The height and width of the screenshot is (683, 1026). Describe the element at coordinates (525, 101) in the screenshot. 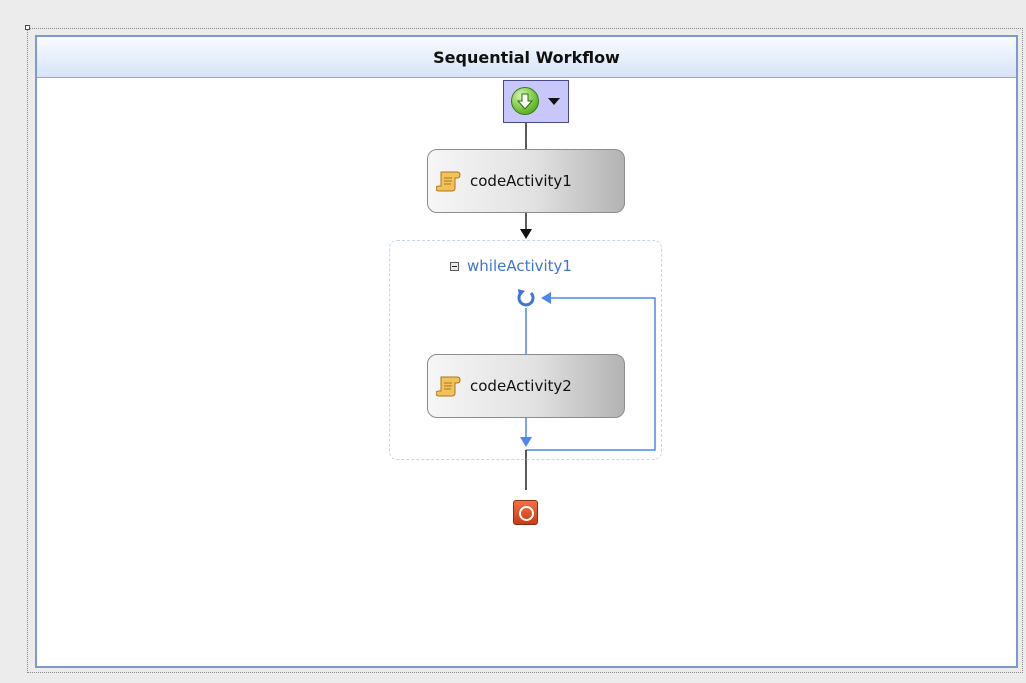

I see `down-arrow-circle-icon` at that location.